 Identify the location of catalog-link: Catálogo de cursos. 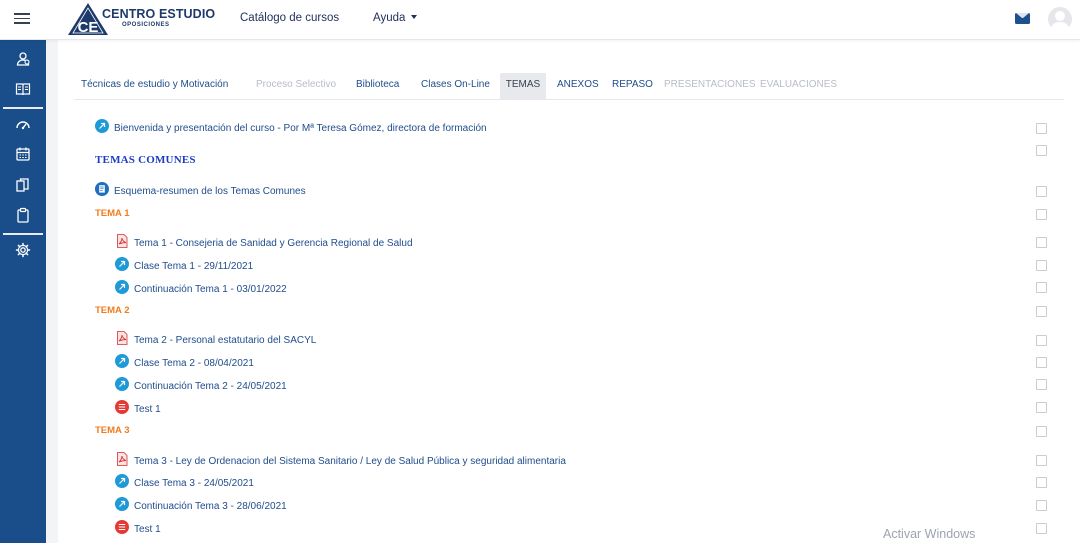
(289, 18).